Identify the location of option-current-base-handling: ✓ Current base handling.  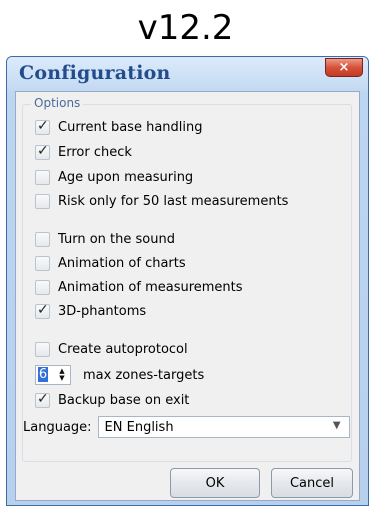
(119, 127).